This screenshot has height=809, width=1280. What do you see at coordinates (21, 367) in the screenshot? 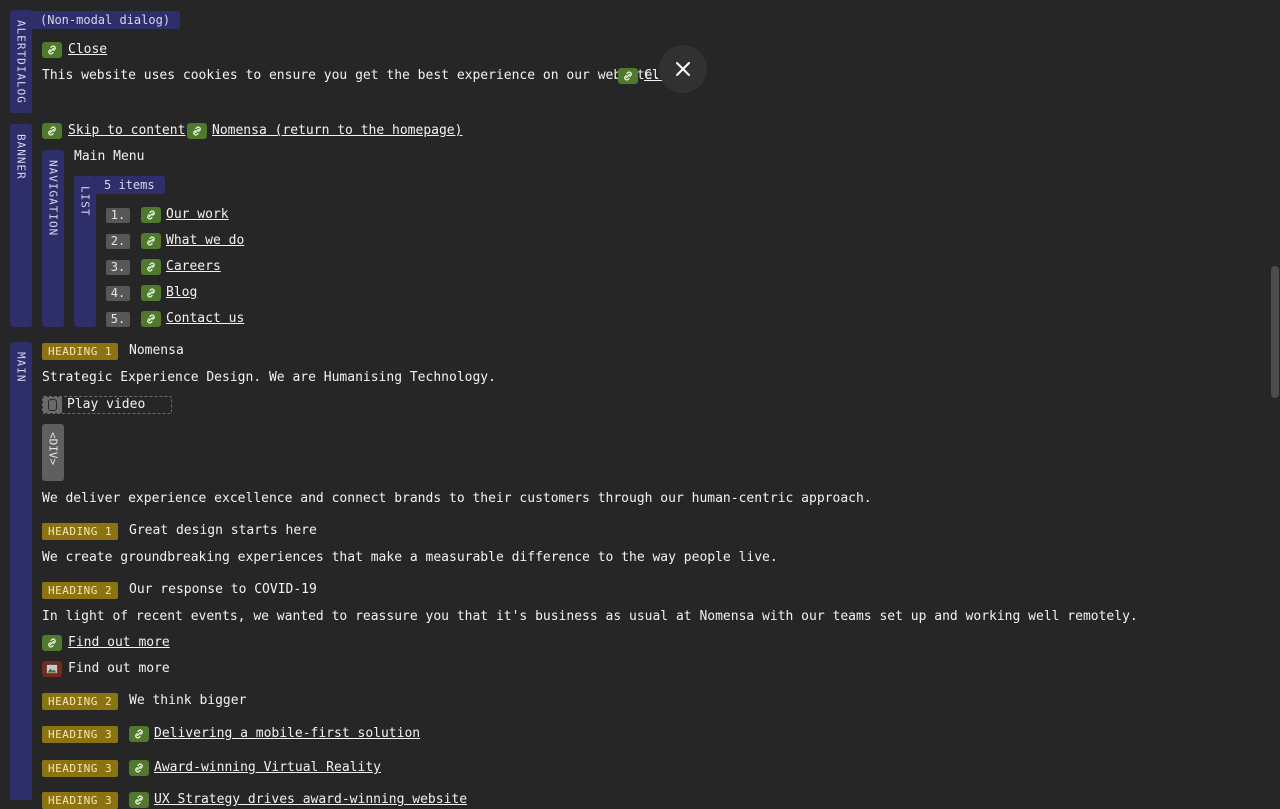
I see `main-region-label: MAIN` at bounding box center [21, 367].